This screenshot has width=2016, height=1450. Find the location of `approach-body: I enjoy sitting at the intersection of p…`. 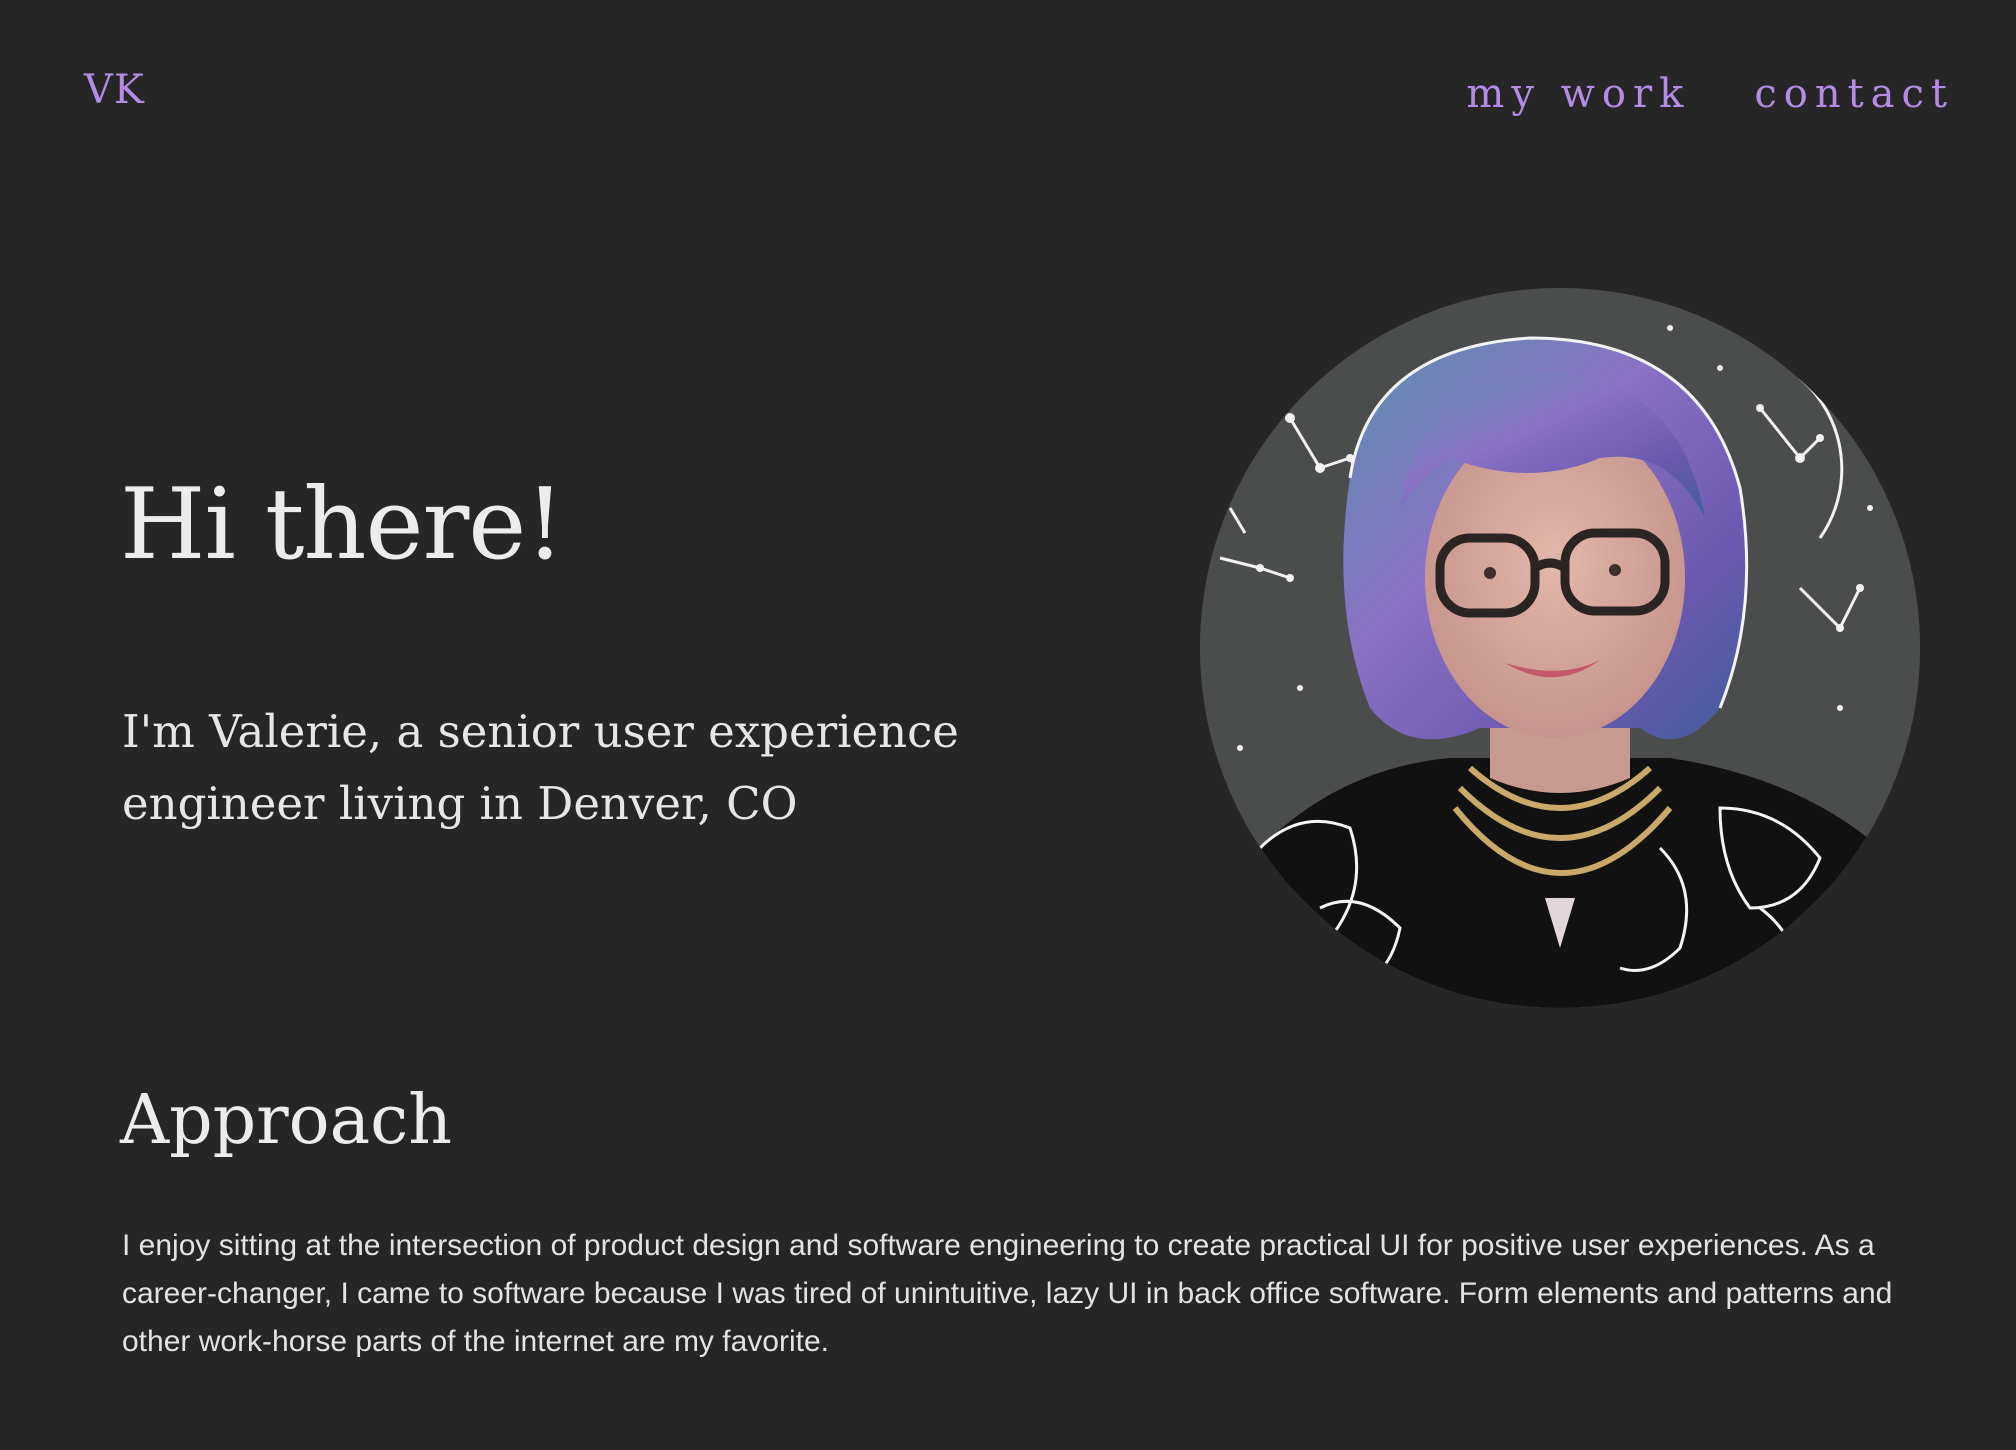

approach-body: I enjoy sitting at the intersection of p… is located at coordinates (1007, 1293).